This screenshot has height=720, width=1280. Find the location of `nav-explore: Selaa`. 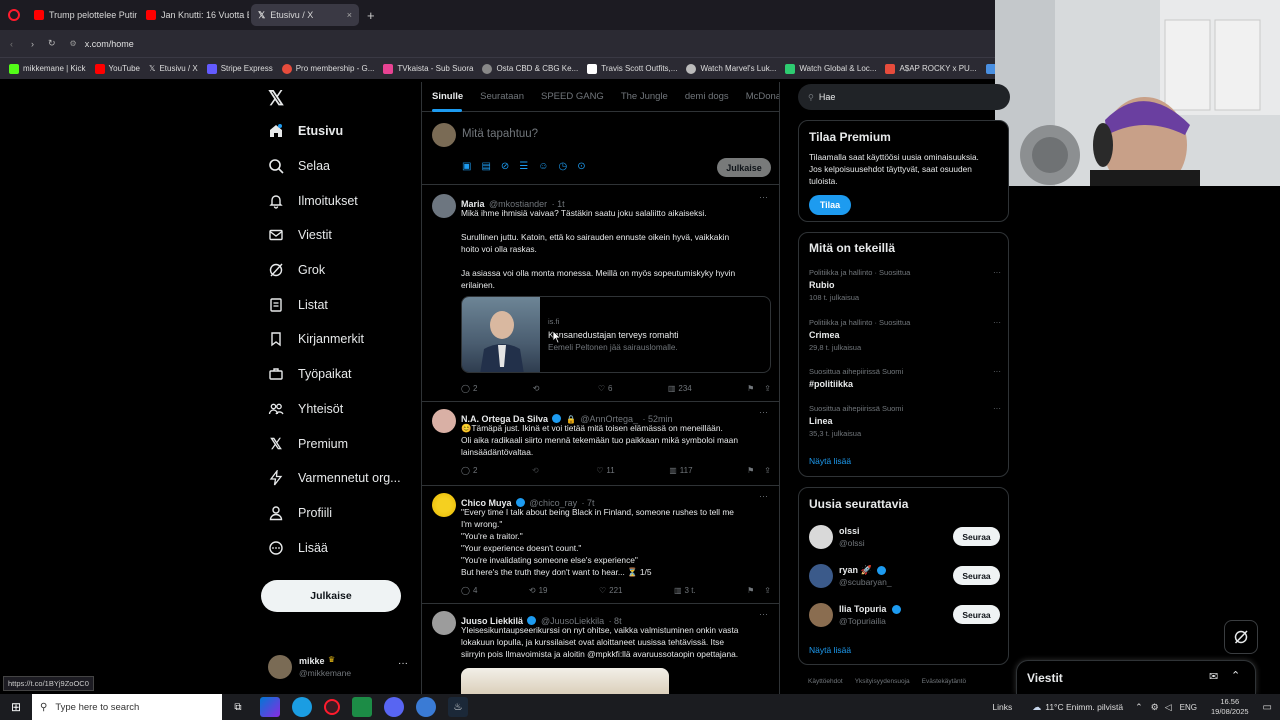

nav-explore: Selaa is located at coordinates (338, 166).